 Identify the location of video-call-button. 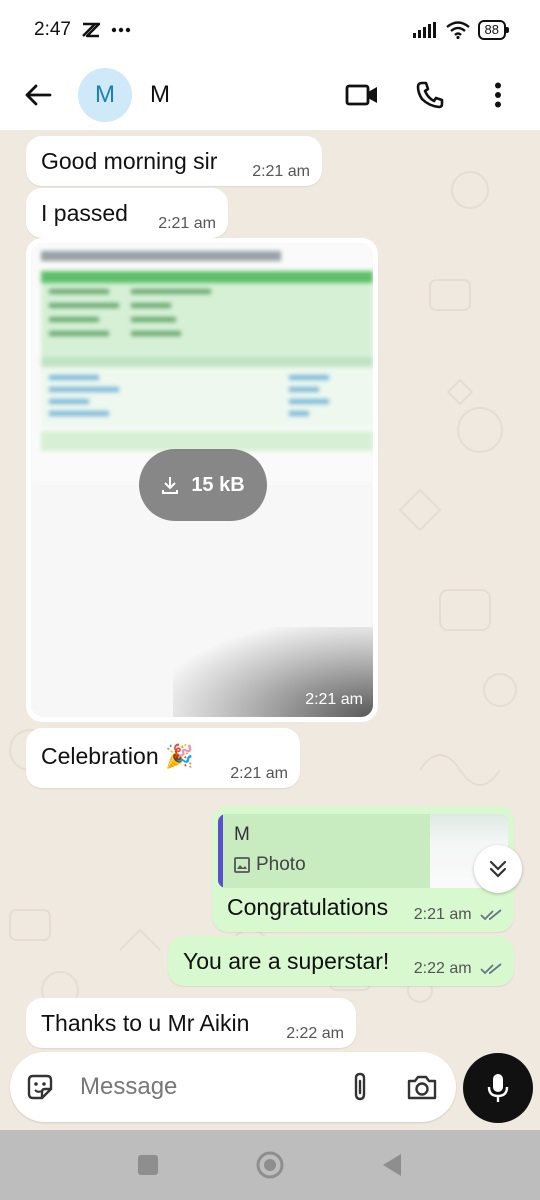
(362, 95).